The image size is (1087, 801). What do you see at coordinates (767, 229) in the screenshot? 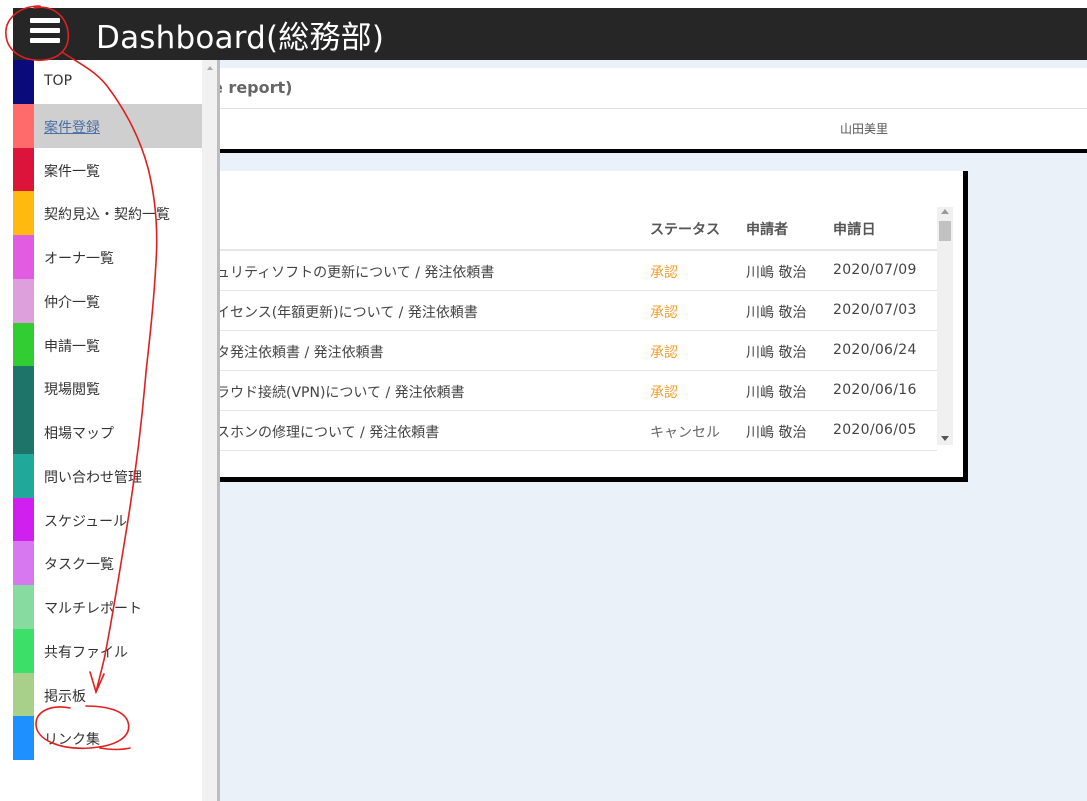
I see `column-header-applicant: 申請者` at bounding box center [767, 229].